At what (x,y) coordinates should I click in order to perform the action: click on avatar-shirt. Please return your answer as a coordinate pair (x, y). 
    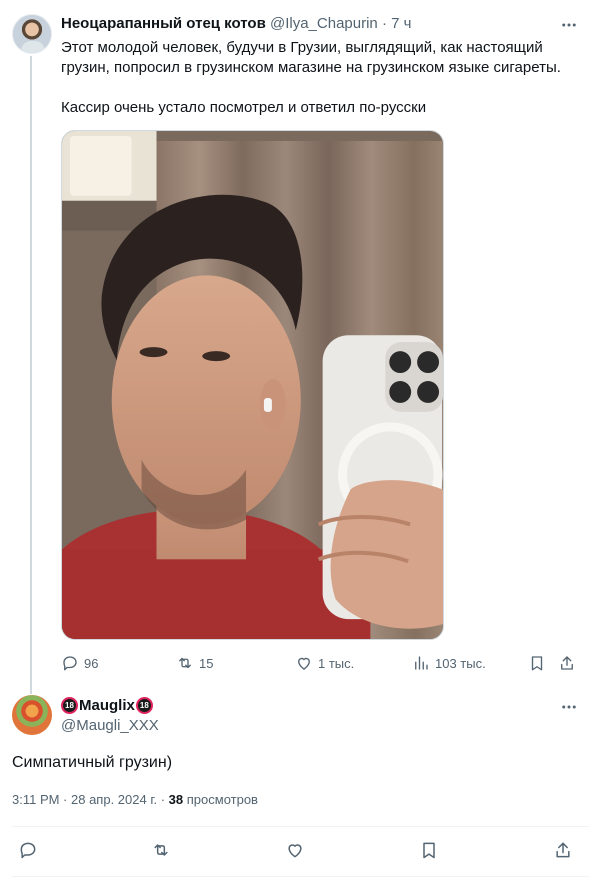
    Looking at the image, I should click on (33, 47).